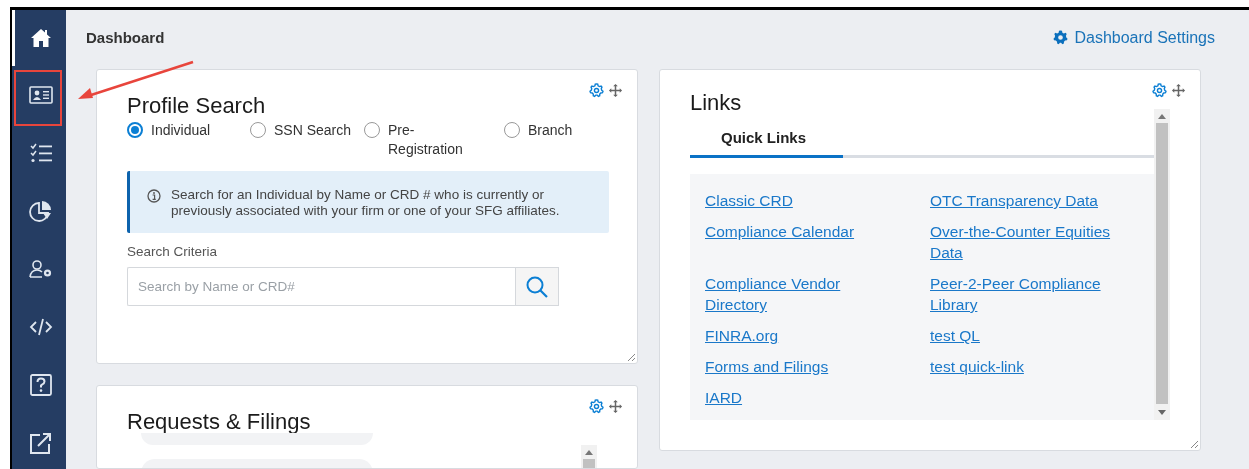 The image size is (1249, 469). What do you see at coordinates (321, 286) in the screenshot?
I see `search-field: Search by Name or CRD#` at bounding box center [321, 286].